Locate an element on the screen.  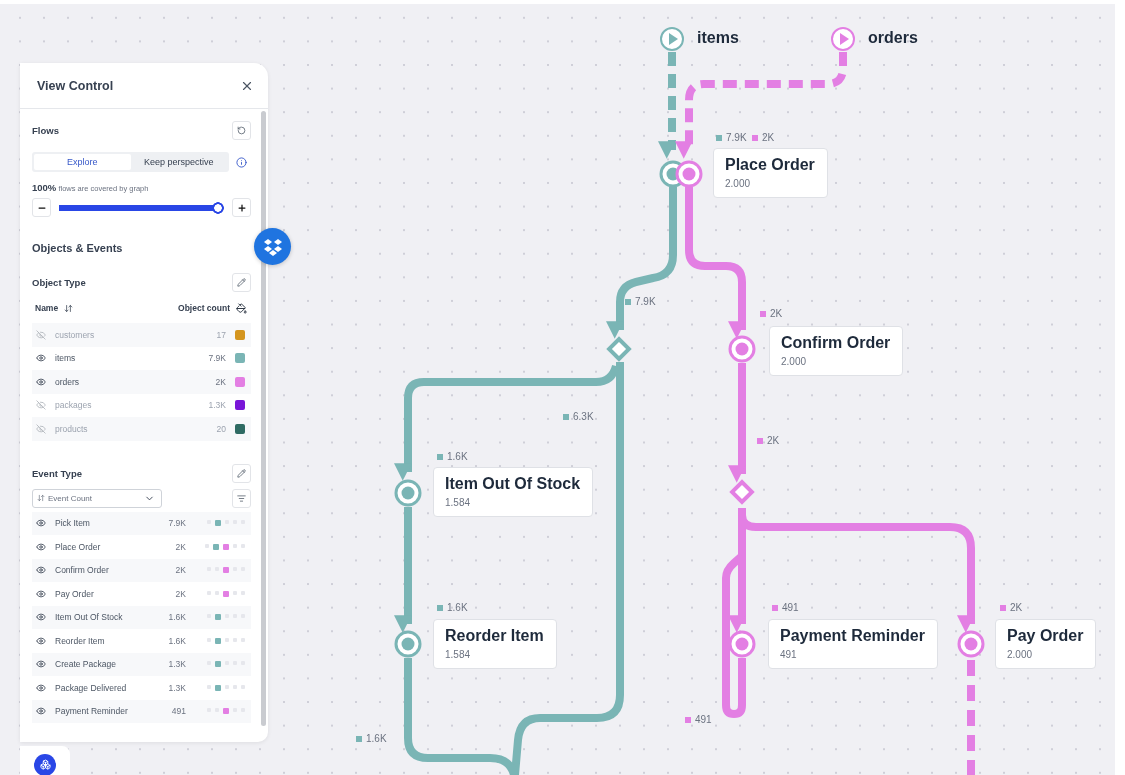
plus-button is located at coordinates (241, 207).